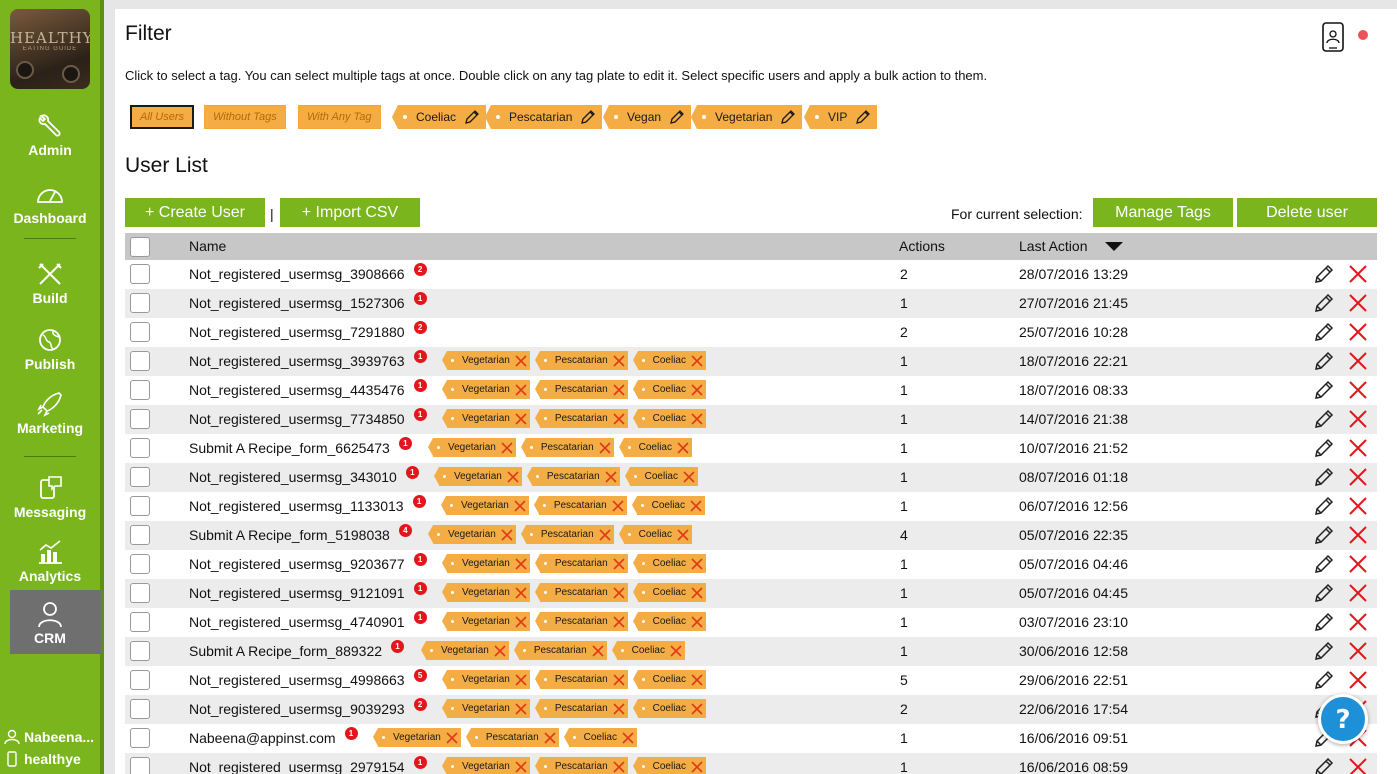 The width and height of the screenshot is (1397, 774). I want to click on column-last-action: Last Action, so click(1053, 246).